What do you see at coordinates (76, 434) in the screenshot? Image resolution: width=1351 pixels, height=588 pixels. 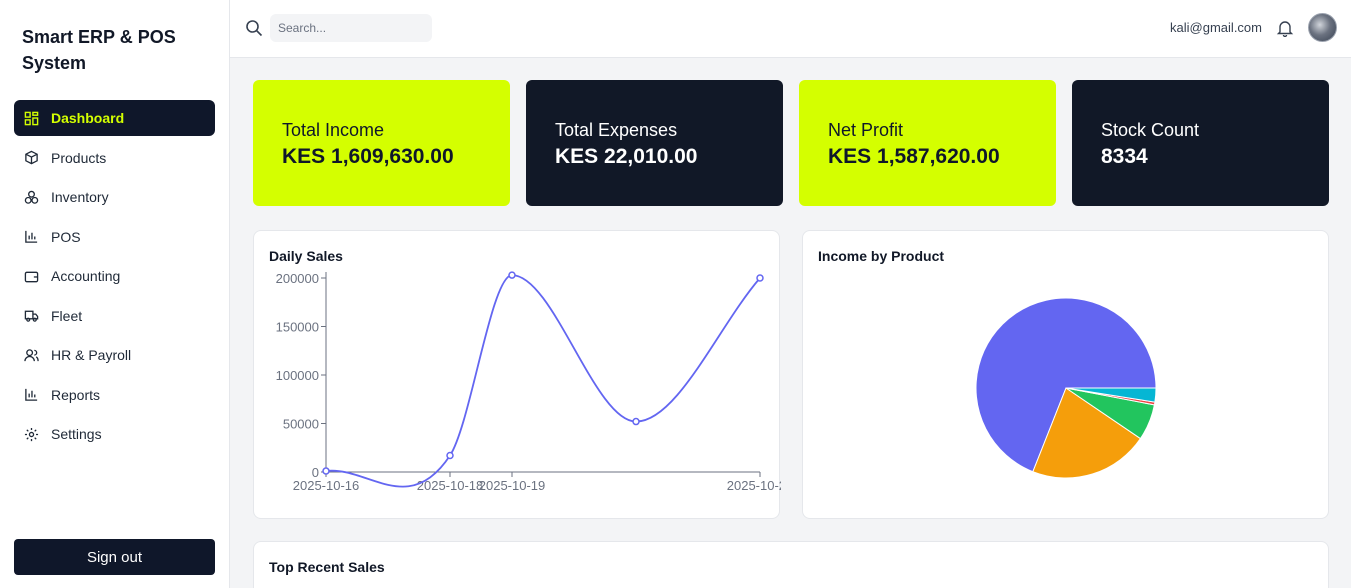 I see `sidebar-item-label: Settings` at bounding box center [76, 434].